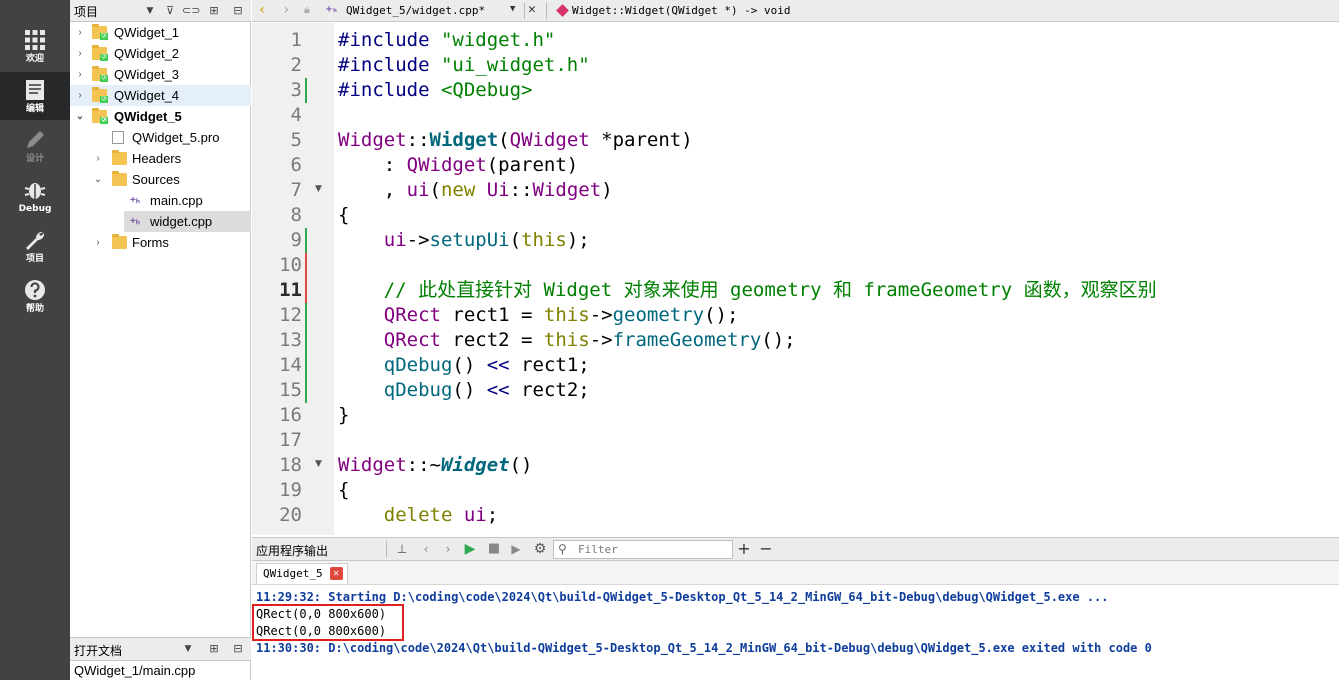 Image resolution: width=1339 pixels, height=680 pixels. What do you see at coordinates (134, 670) in the screenshot?
I see `open-doc-item: QWidget_1/main.cpp` at bounding box center [134, 670].